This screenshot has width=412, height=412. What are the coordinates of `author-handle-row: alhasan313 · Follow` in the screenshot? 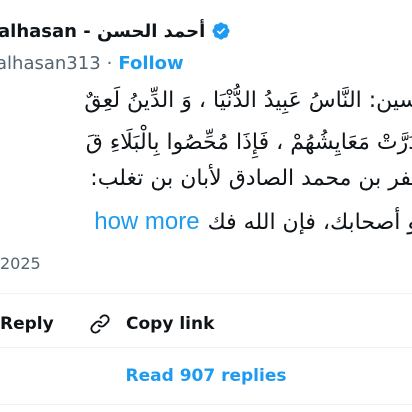 It's located at (92, 63).